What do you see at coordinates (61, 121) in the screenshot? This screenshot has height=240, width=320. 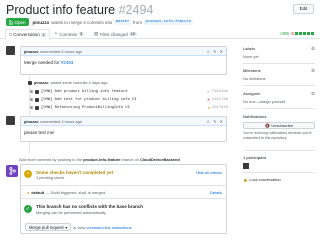 I see `comment-time: commented 3 hours ago` at bounding box center [61, 121].